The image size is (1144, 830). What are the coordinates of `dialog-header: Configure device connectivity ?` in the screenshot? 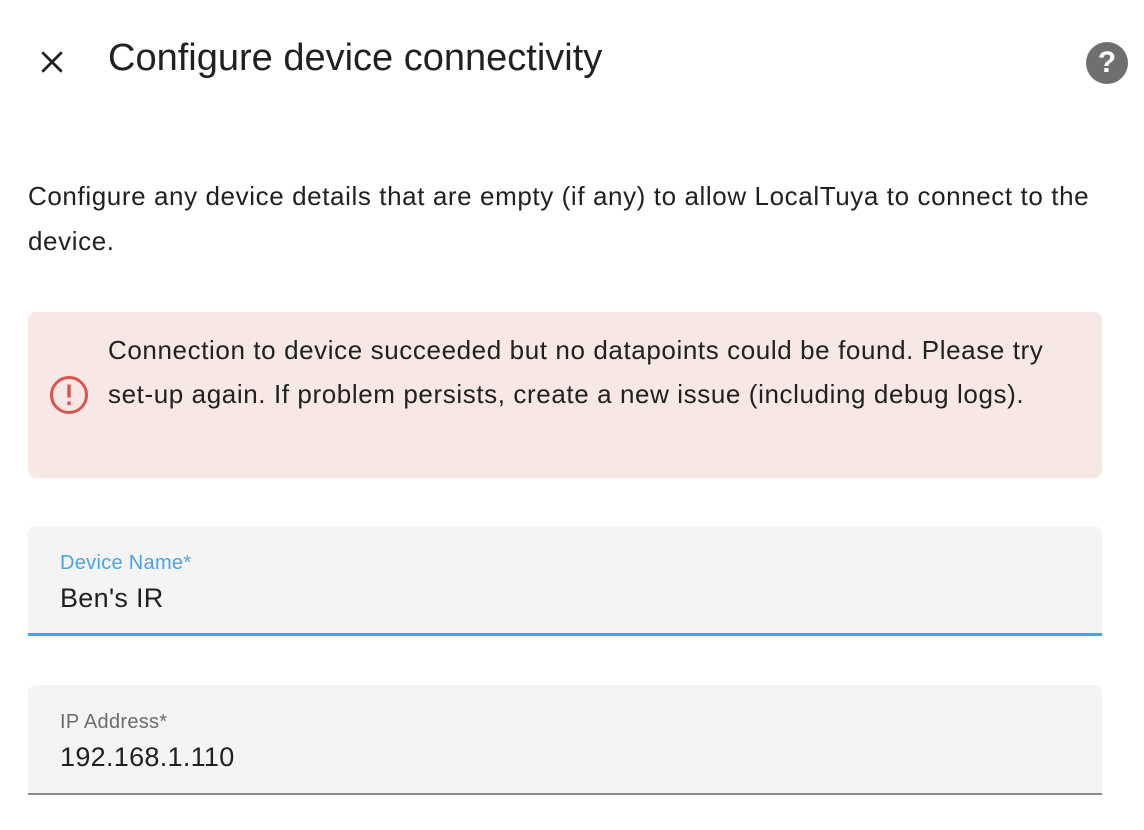 It's located at (572, 60).